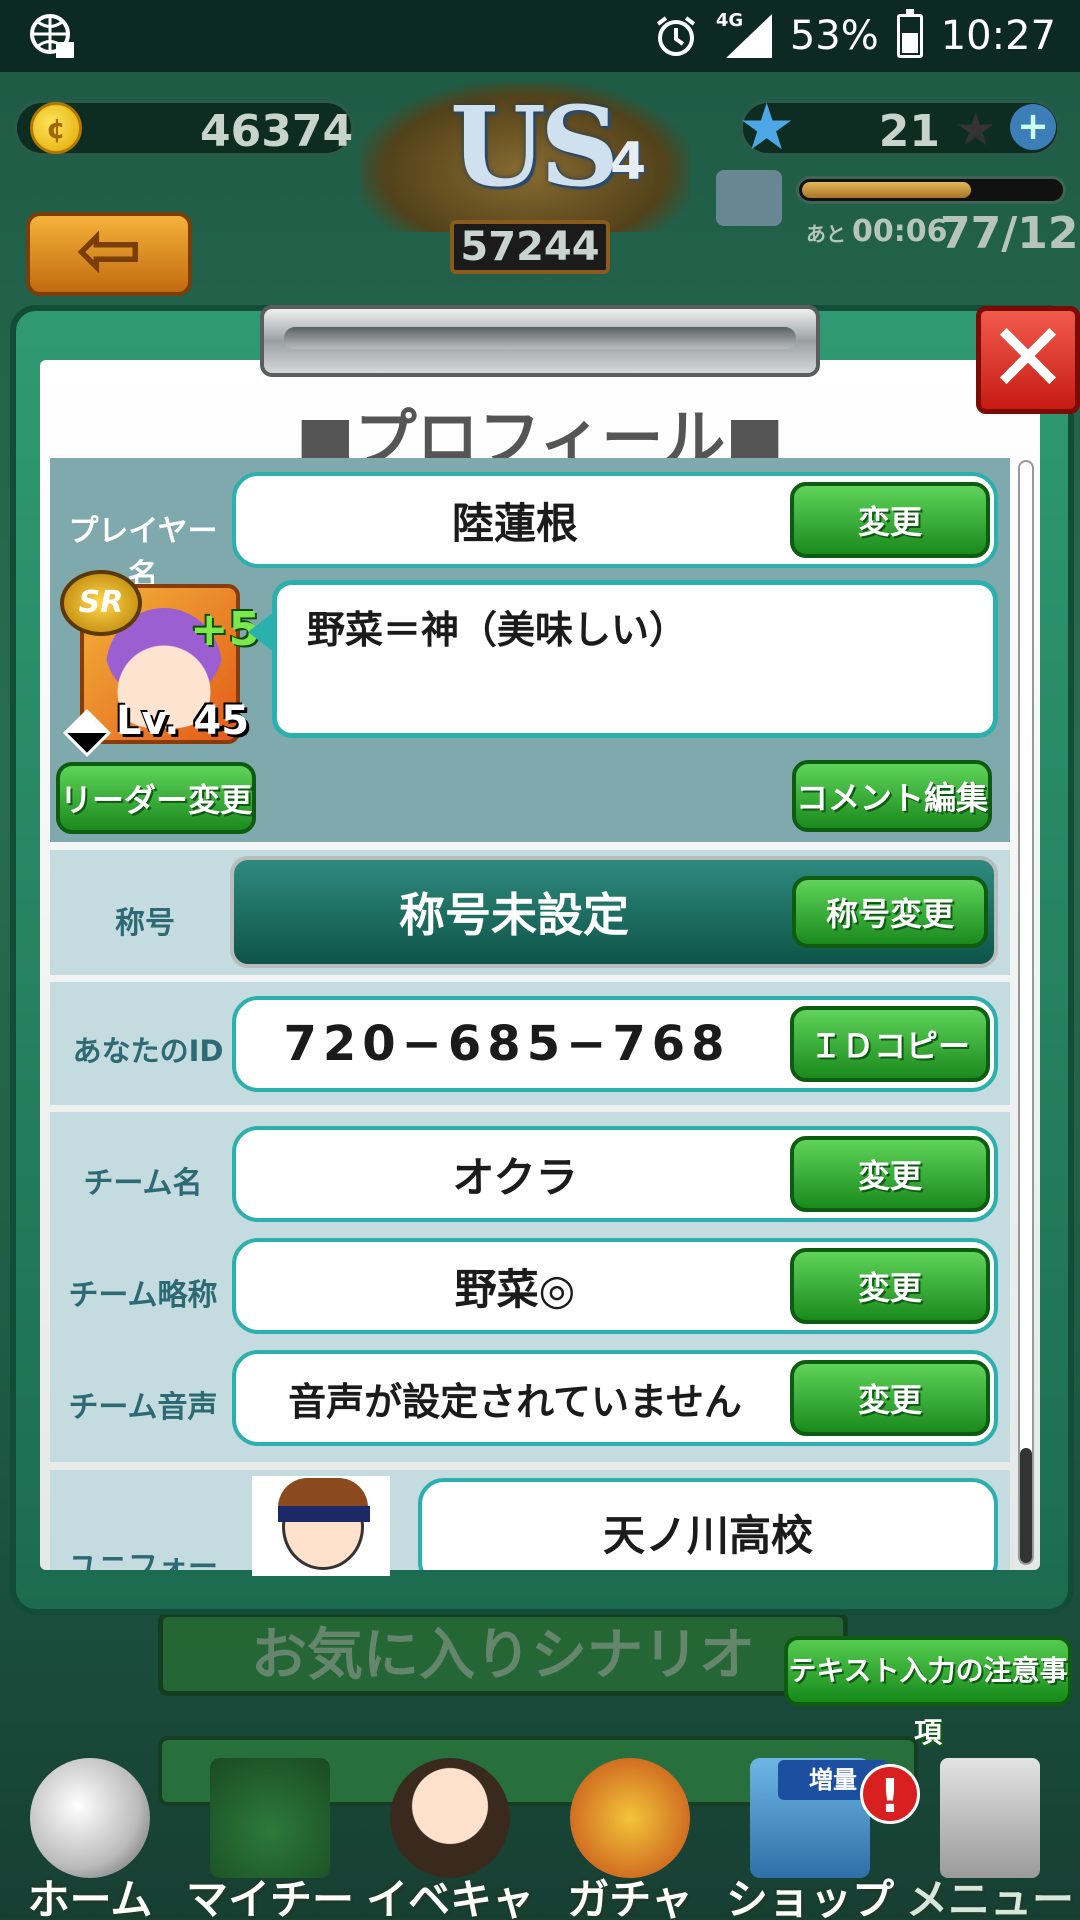 The height and width of the screenshot is (1920, 1080). Describe the element at coordinates (976, 129) in the screenshot. I see `dark-star-icon: ★` at that location.